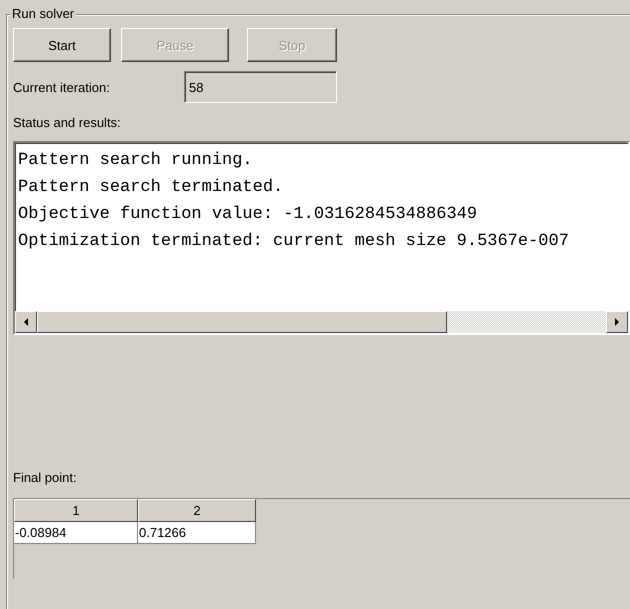 The image size is (630, 609). What do you see at coordinates (136, 161) in the screenshot?
I see `status-line: Pattern search running.` at bounding box center [136, 161].